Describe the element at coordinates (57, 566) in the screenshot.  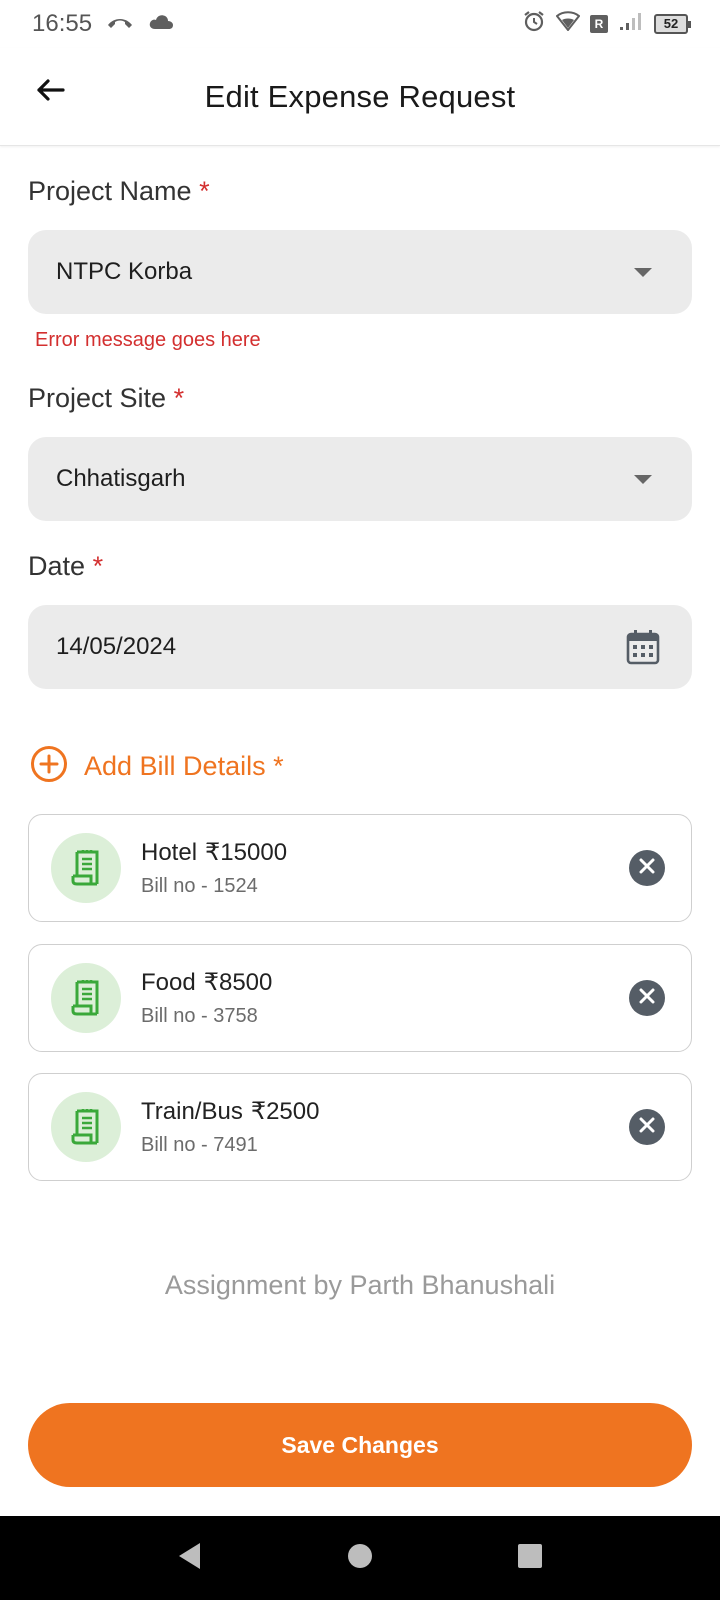
I see `date-label-text: Date` at that location.